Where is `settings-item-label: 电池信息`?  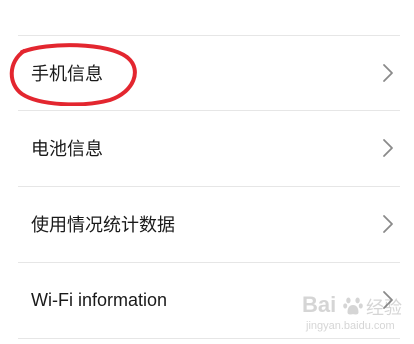 settings-item-label: 电池信息 is located at coordinates (67, 149).